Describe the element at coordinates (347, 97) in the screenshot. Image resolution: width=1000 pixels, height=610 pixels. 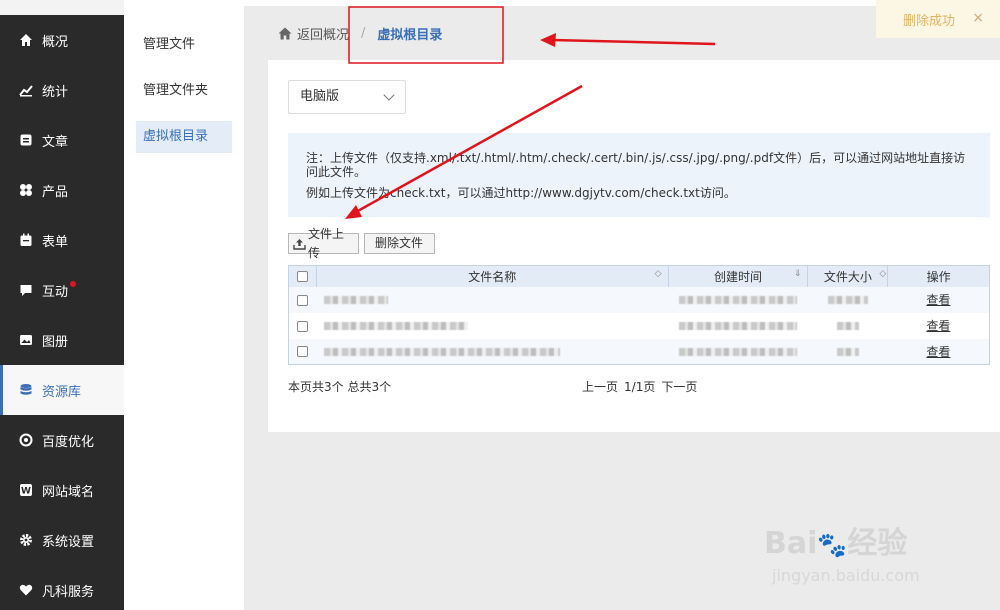
I see `platform-select: 电脑版` at that location.